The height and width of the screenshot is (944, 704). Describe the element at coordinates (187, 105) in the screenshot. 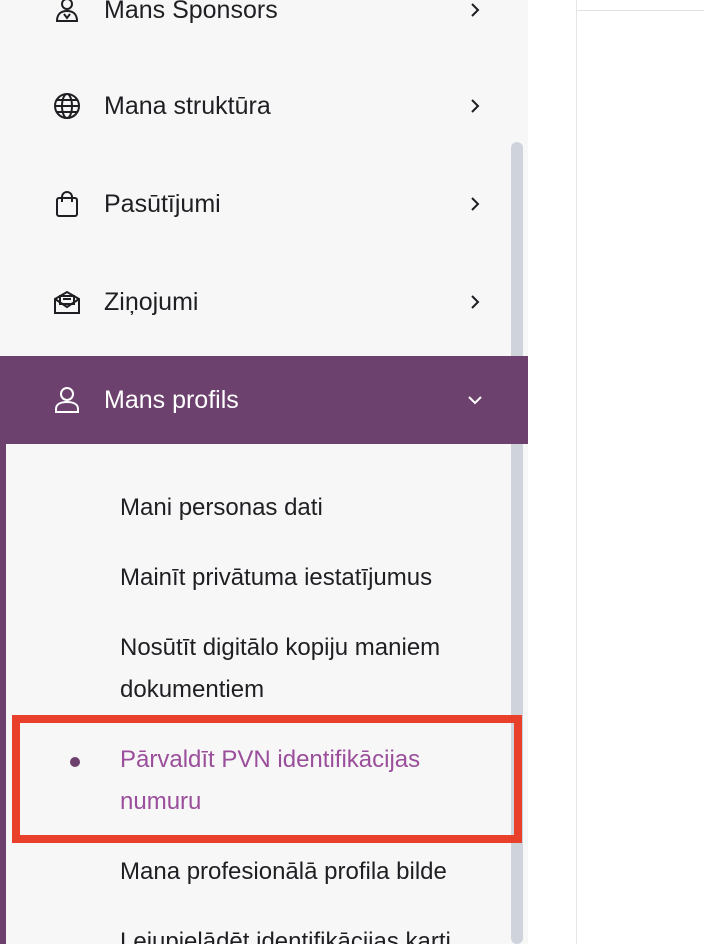

I see `sidebar-item-label: Mana struktūra` at that location.